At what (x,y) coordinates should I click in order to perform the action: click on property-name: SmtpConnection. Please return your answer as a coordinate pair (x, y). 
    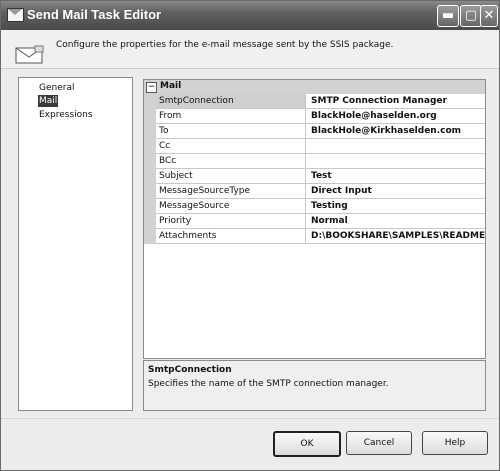
    Looking at the image, I should click on (231, 101).